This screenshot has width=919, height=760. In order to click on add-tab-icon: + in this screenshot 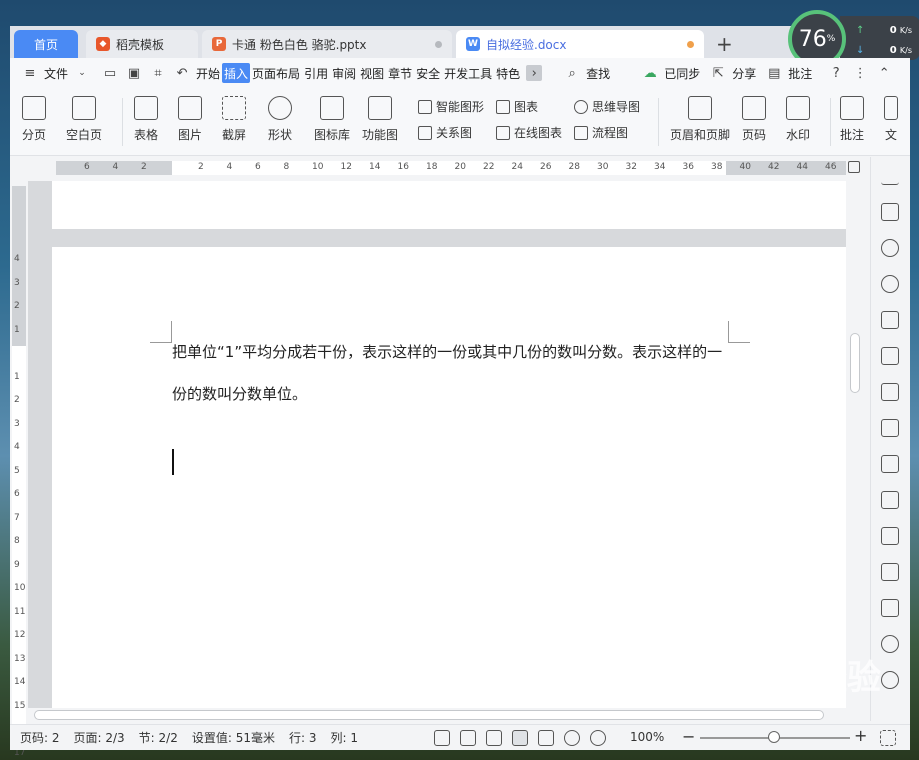, I will do `click(724, 44)`.